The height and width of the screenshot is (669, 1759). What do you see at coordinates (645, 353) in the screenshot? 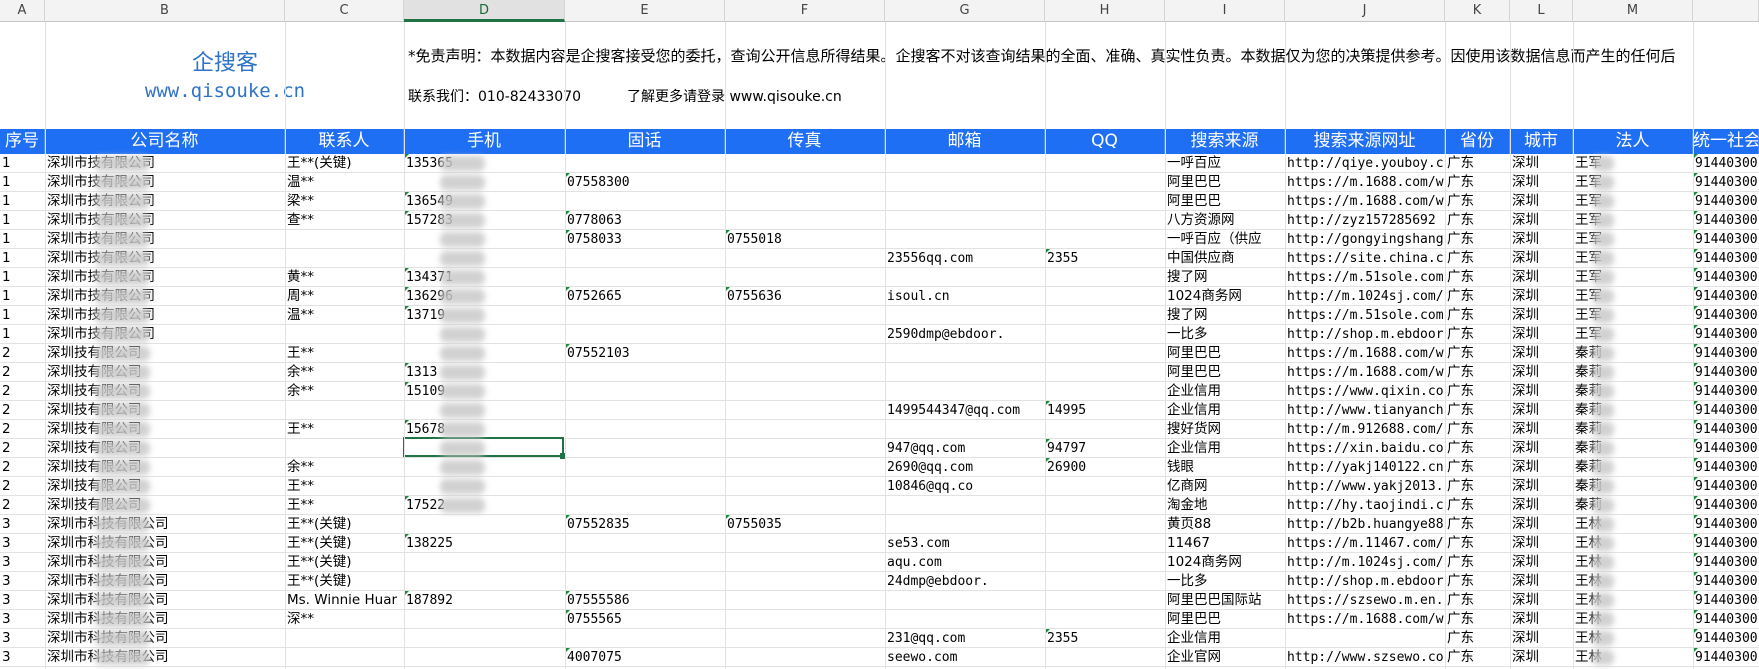
I see `cell-tel: 07552103` at bounding box center [645, 353].